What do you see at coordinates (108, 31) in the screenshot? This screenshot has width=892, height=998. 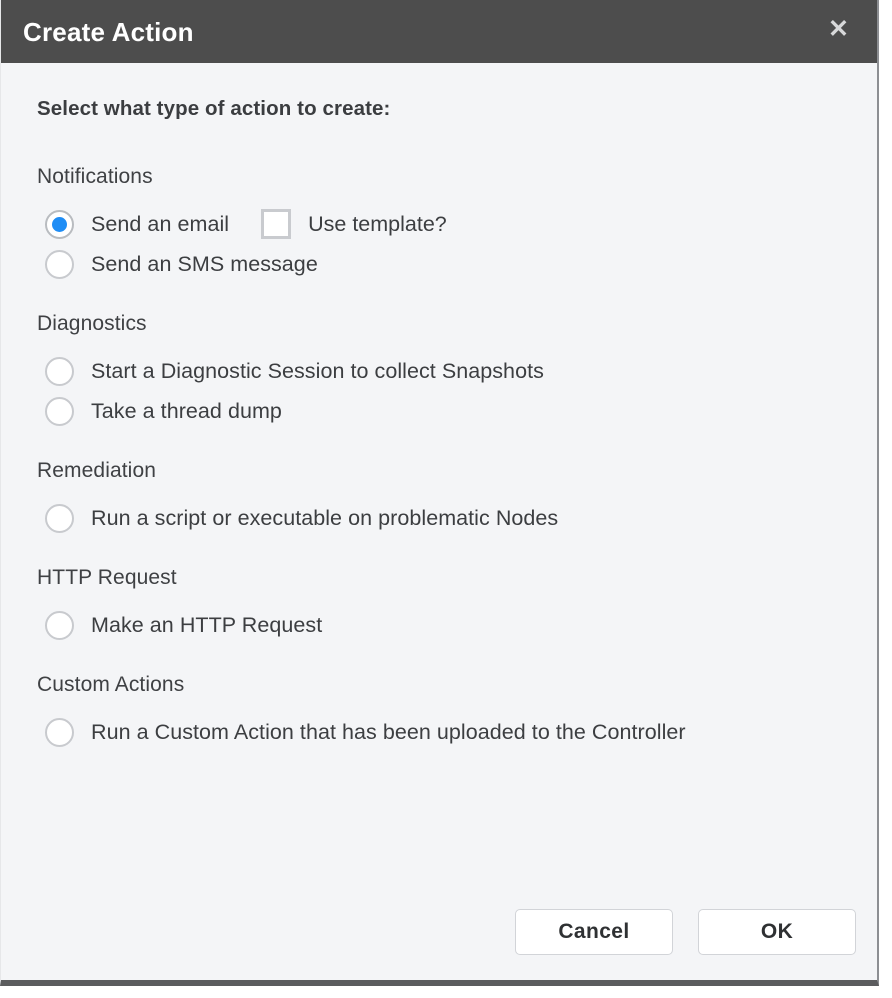 I see `dialog-title: Create Action` at bounding box center [108, 31].